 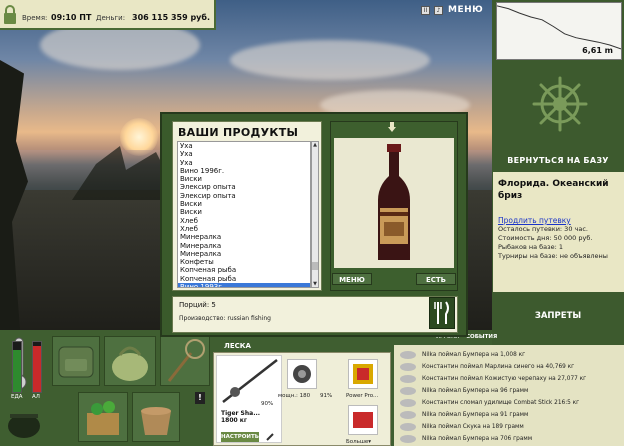 What do you see at coordinates (108, 15) in the screenshot?
I see `status-bar: Время: 09:10 ПТ Деньги: 306 115 359 руб.` at bounding box center [108, 15].